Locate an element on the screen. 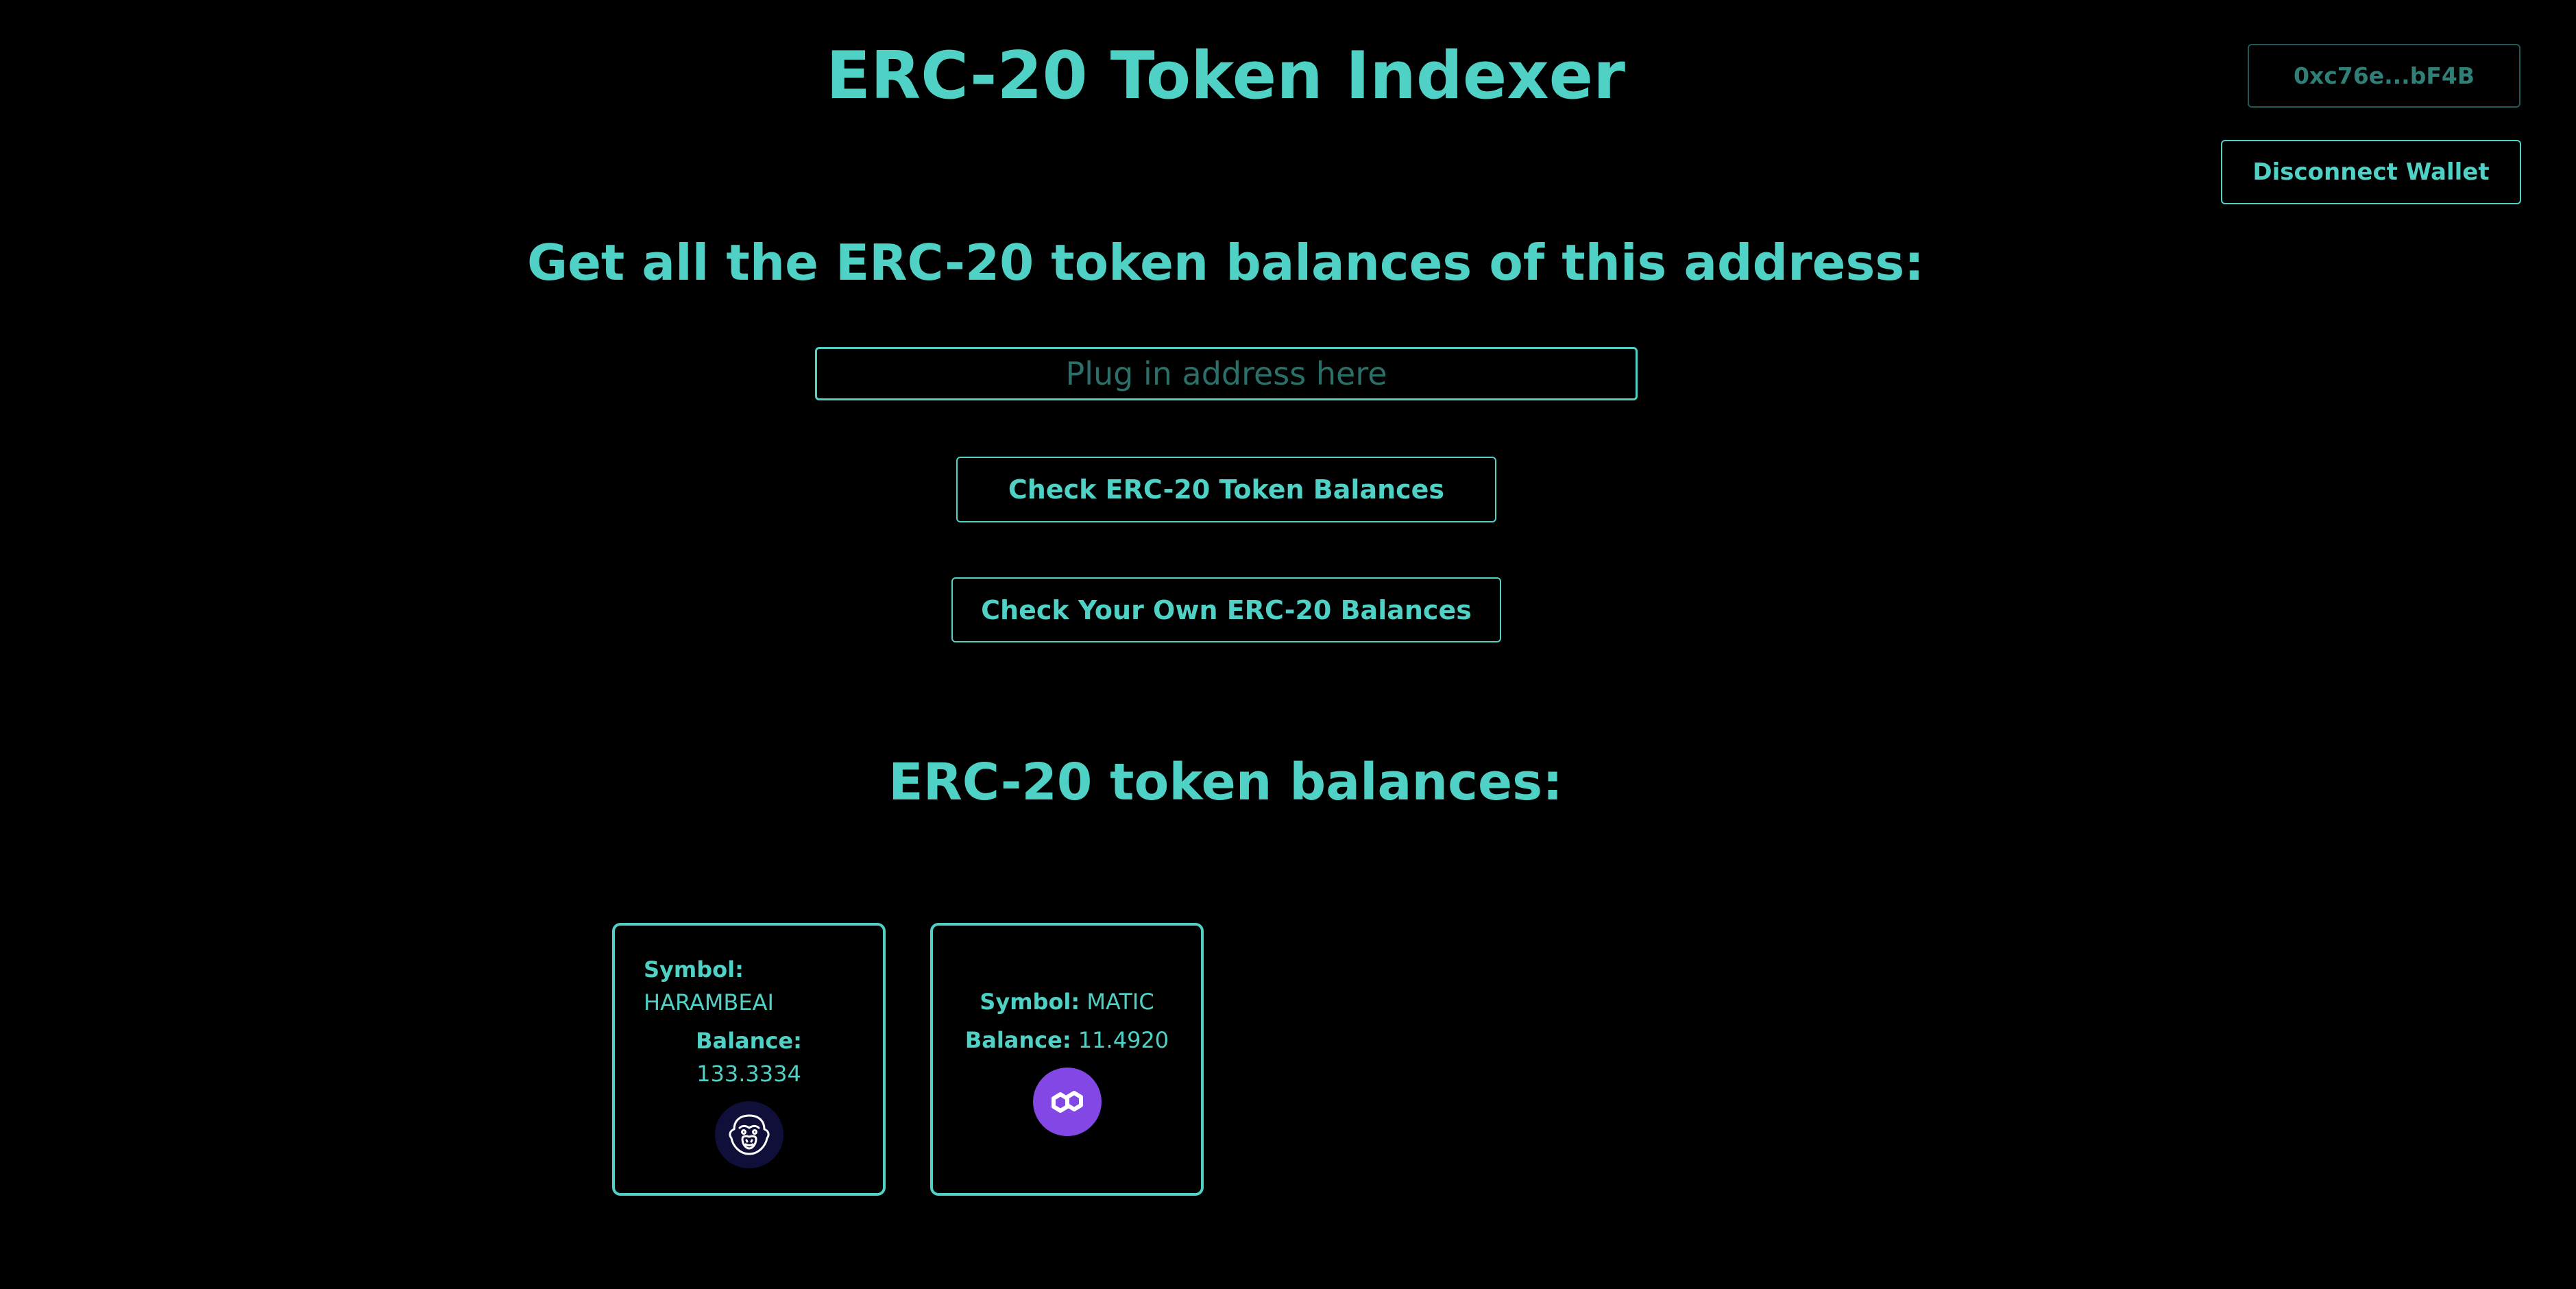 The width and height of the screenshot is (2576, 1289). address-input is located at coordinates (1226, 373).